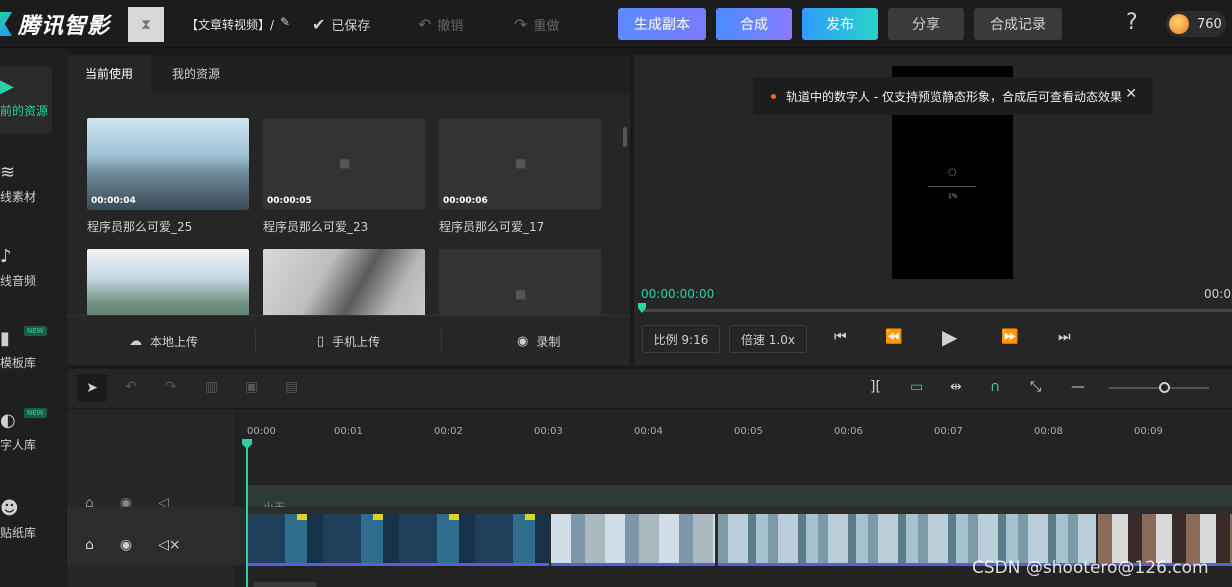 Image resolution: width=1232 pixels, height=587 pixels. Describe the element at coordinates (1131, 94) in the screenshot. I see `close-icon: ✕` at that location.